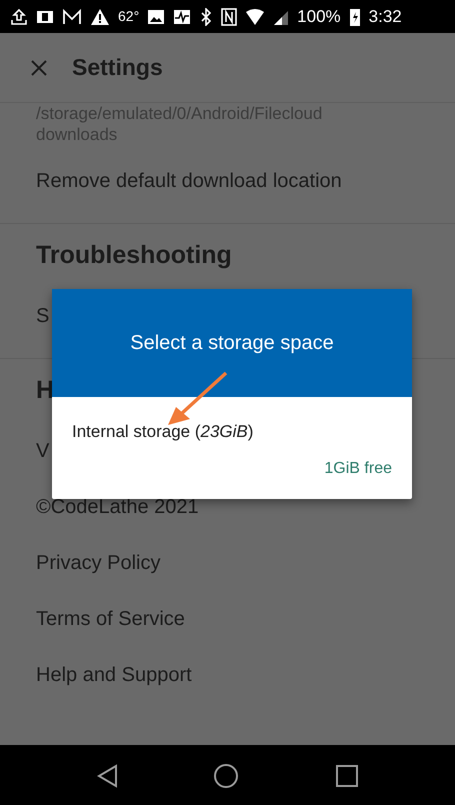 Image resolution: width=455 pixels, height=805 pixels. I want to click on pulse-icon, so click(182, 17).